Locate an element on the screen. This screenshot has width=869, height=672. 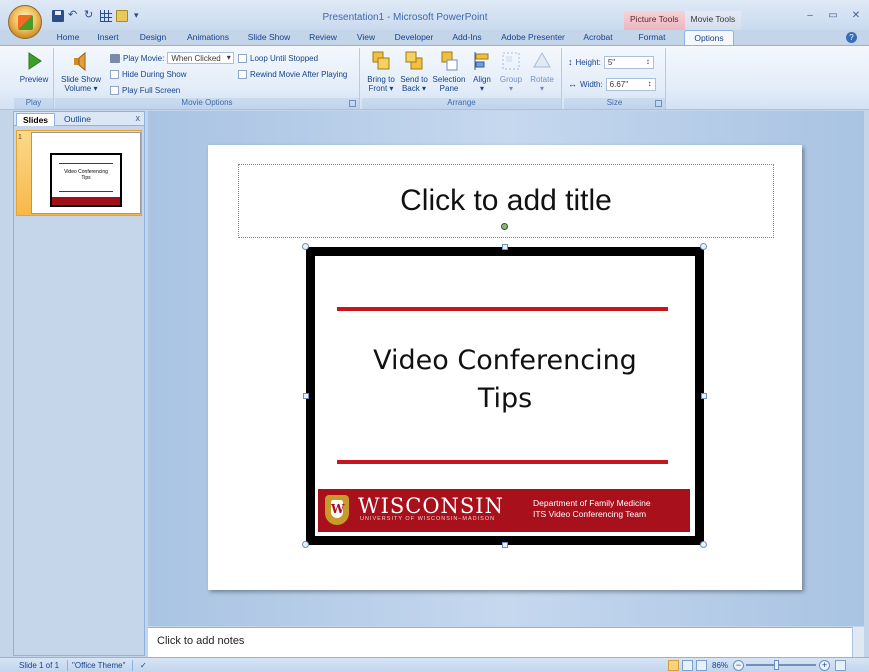
restore-icon: ▭ is located at coordinates (833, 15).